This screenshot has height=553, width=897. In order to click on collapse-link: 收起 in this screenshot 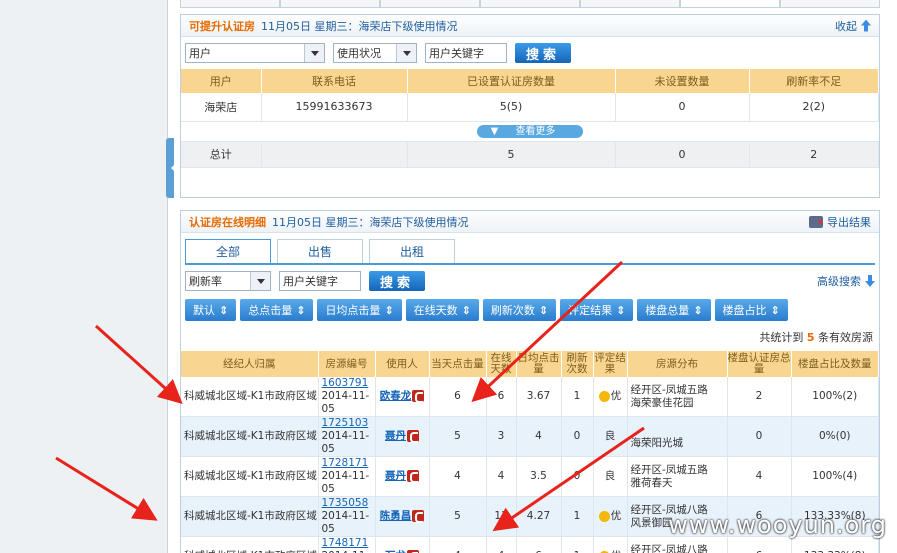, I will do `click(853, 26)`.